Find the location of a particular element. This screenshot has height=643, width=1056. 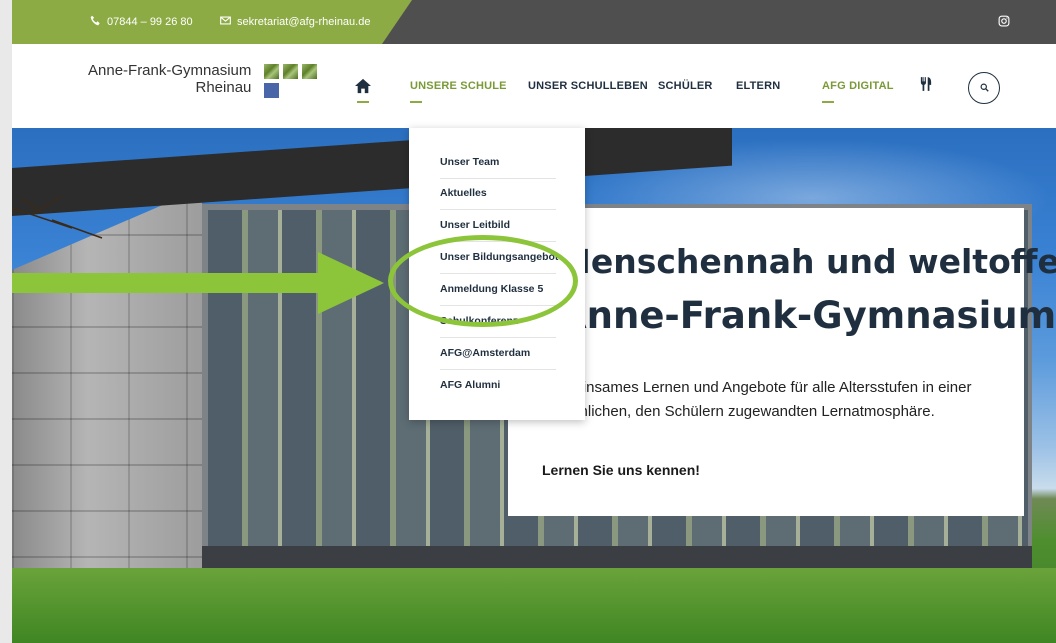

site-logo-text: Anne-Frank-Gymnasium Rheinau is located at coordinates (169, 79).